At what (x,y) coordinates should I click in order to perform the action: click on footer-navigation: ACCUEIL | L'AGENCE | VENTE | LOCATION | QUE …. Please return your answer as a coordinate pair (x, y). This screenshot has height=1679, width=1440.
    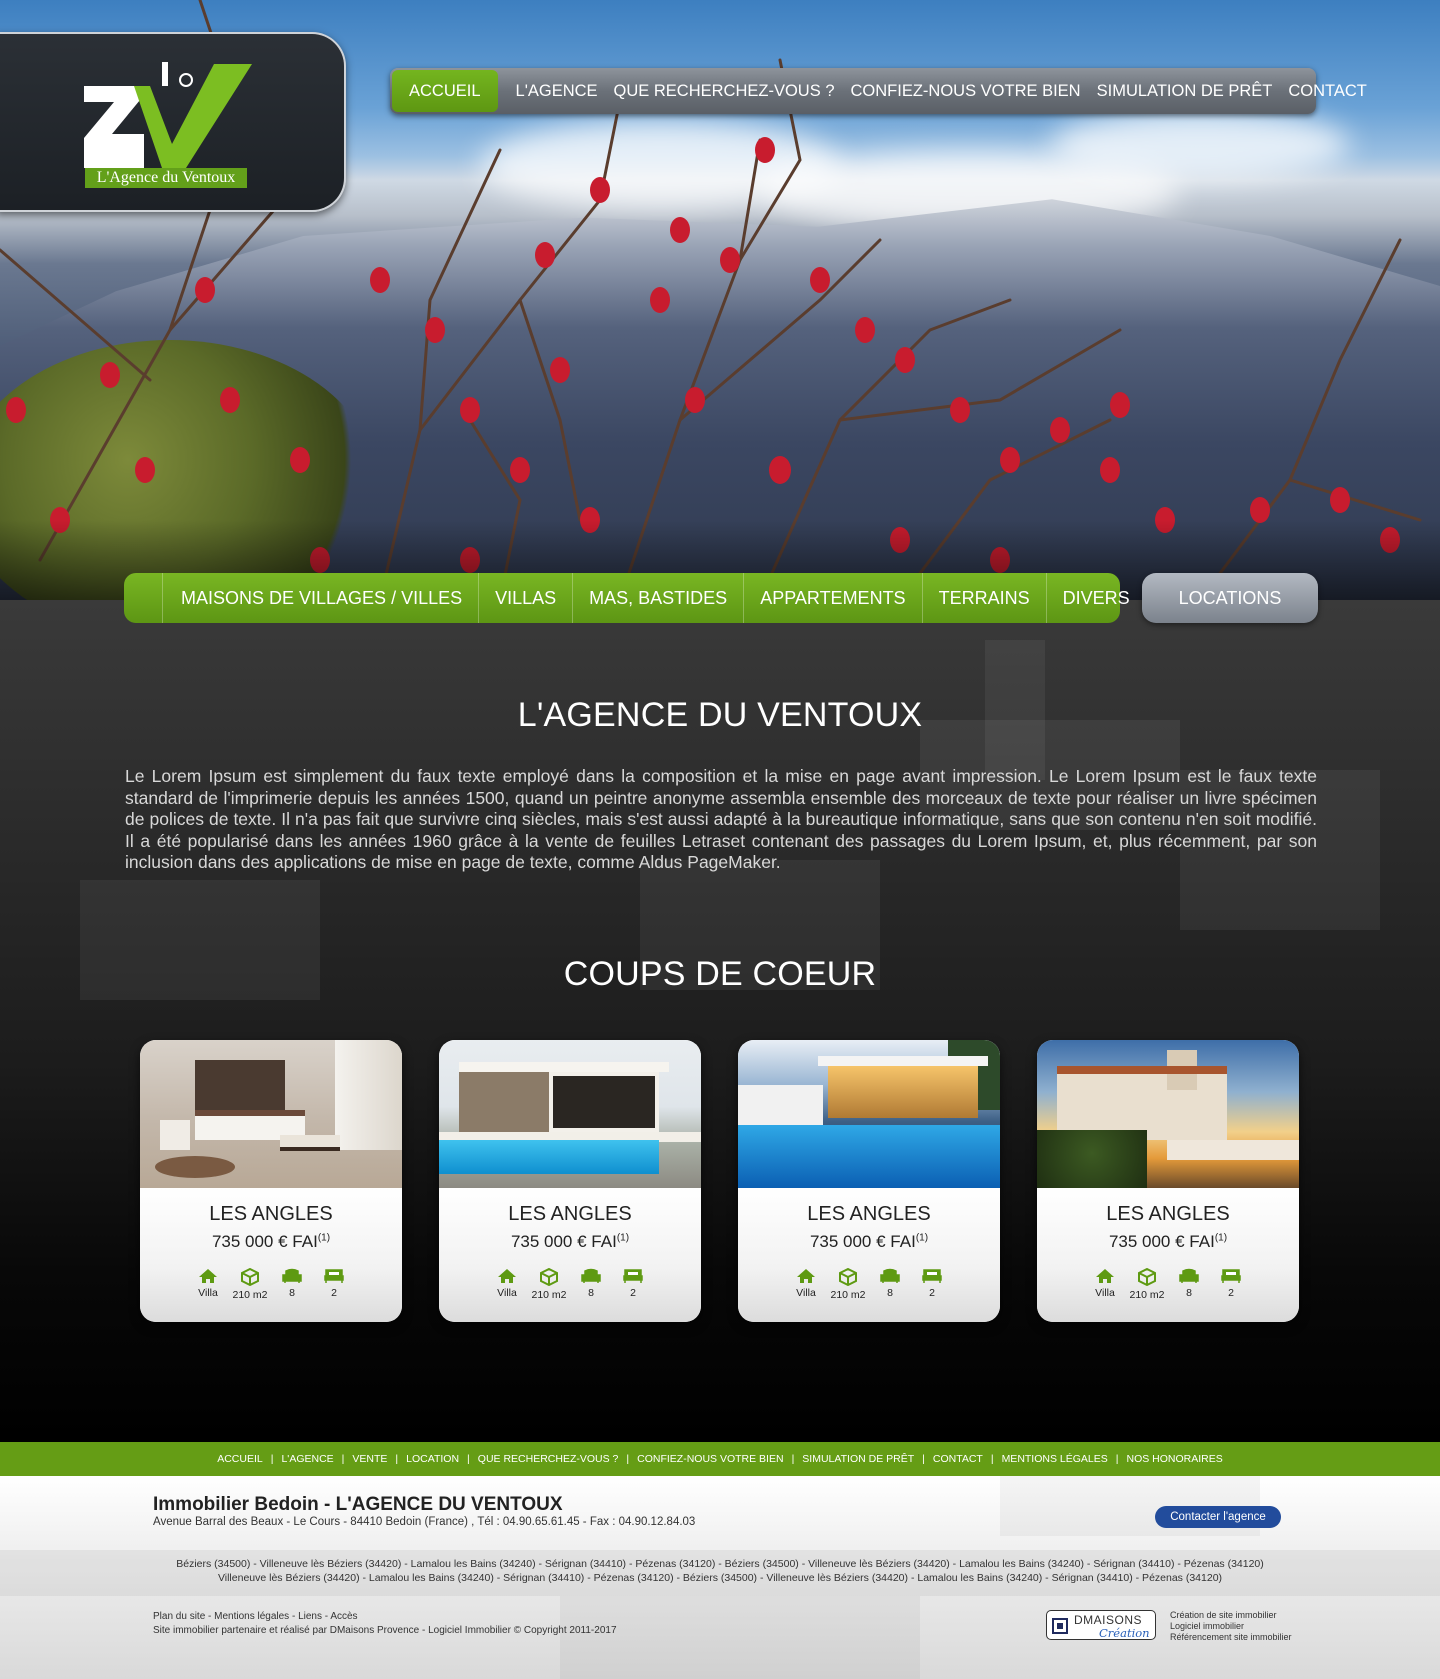
    Looking at the image, I should click on (720, 1459).